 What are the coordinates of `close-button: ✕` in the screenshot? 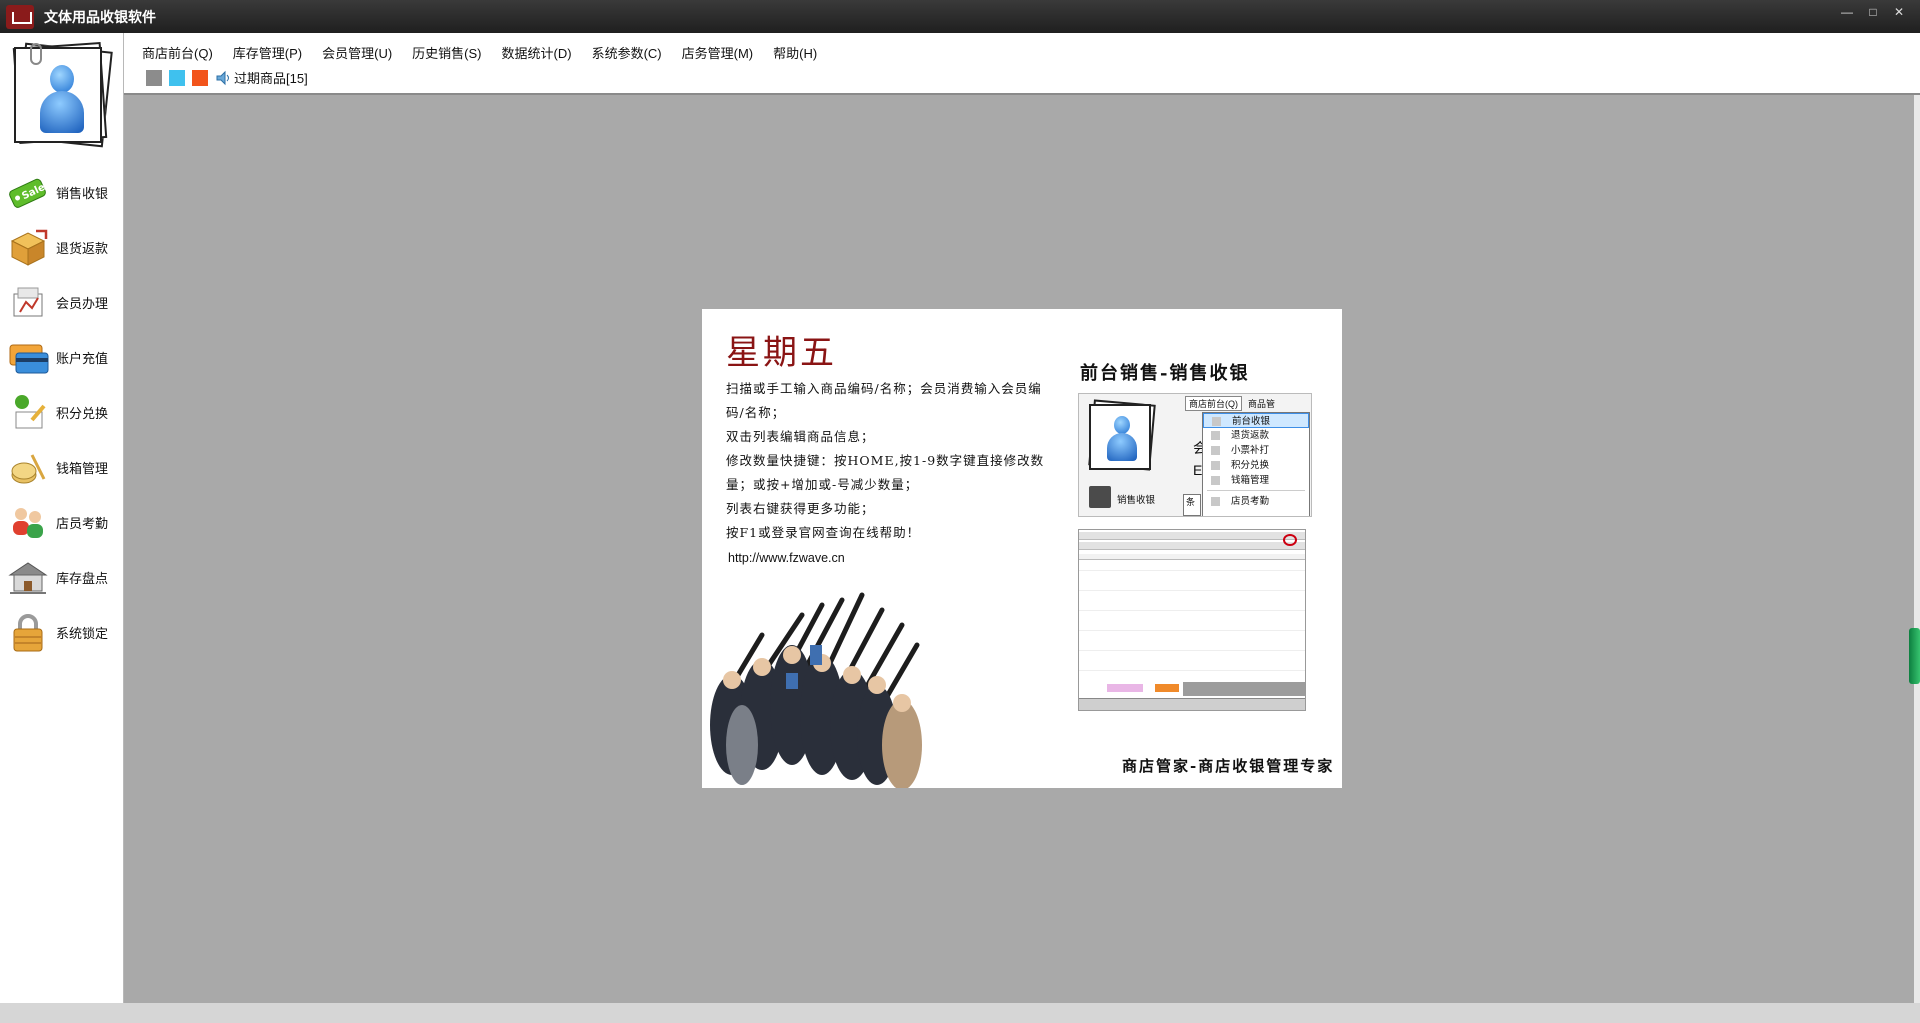 It's located at (1899, 12).